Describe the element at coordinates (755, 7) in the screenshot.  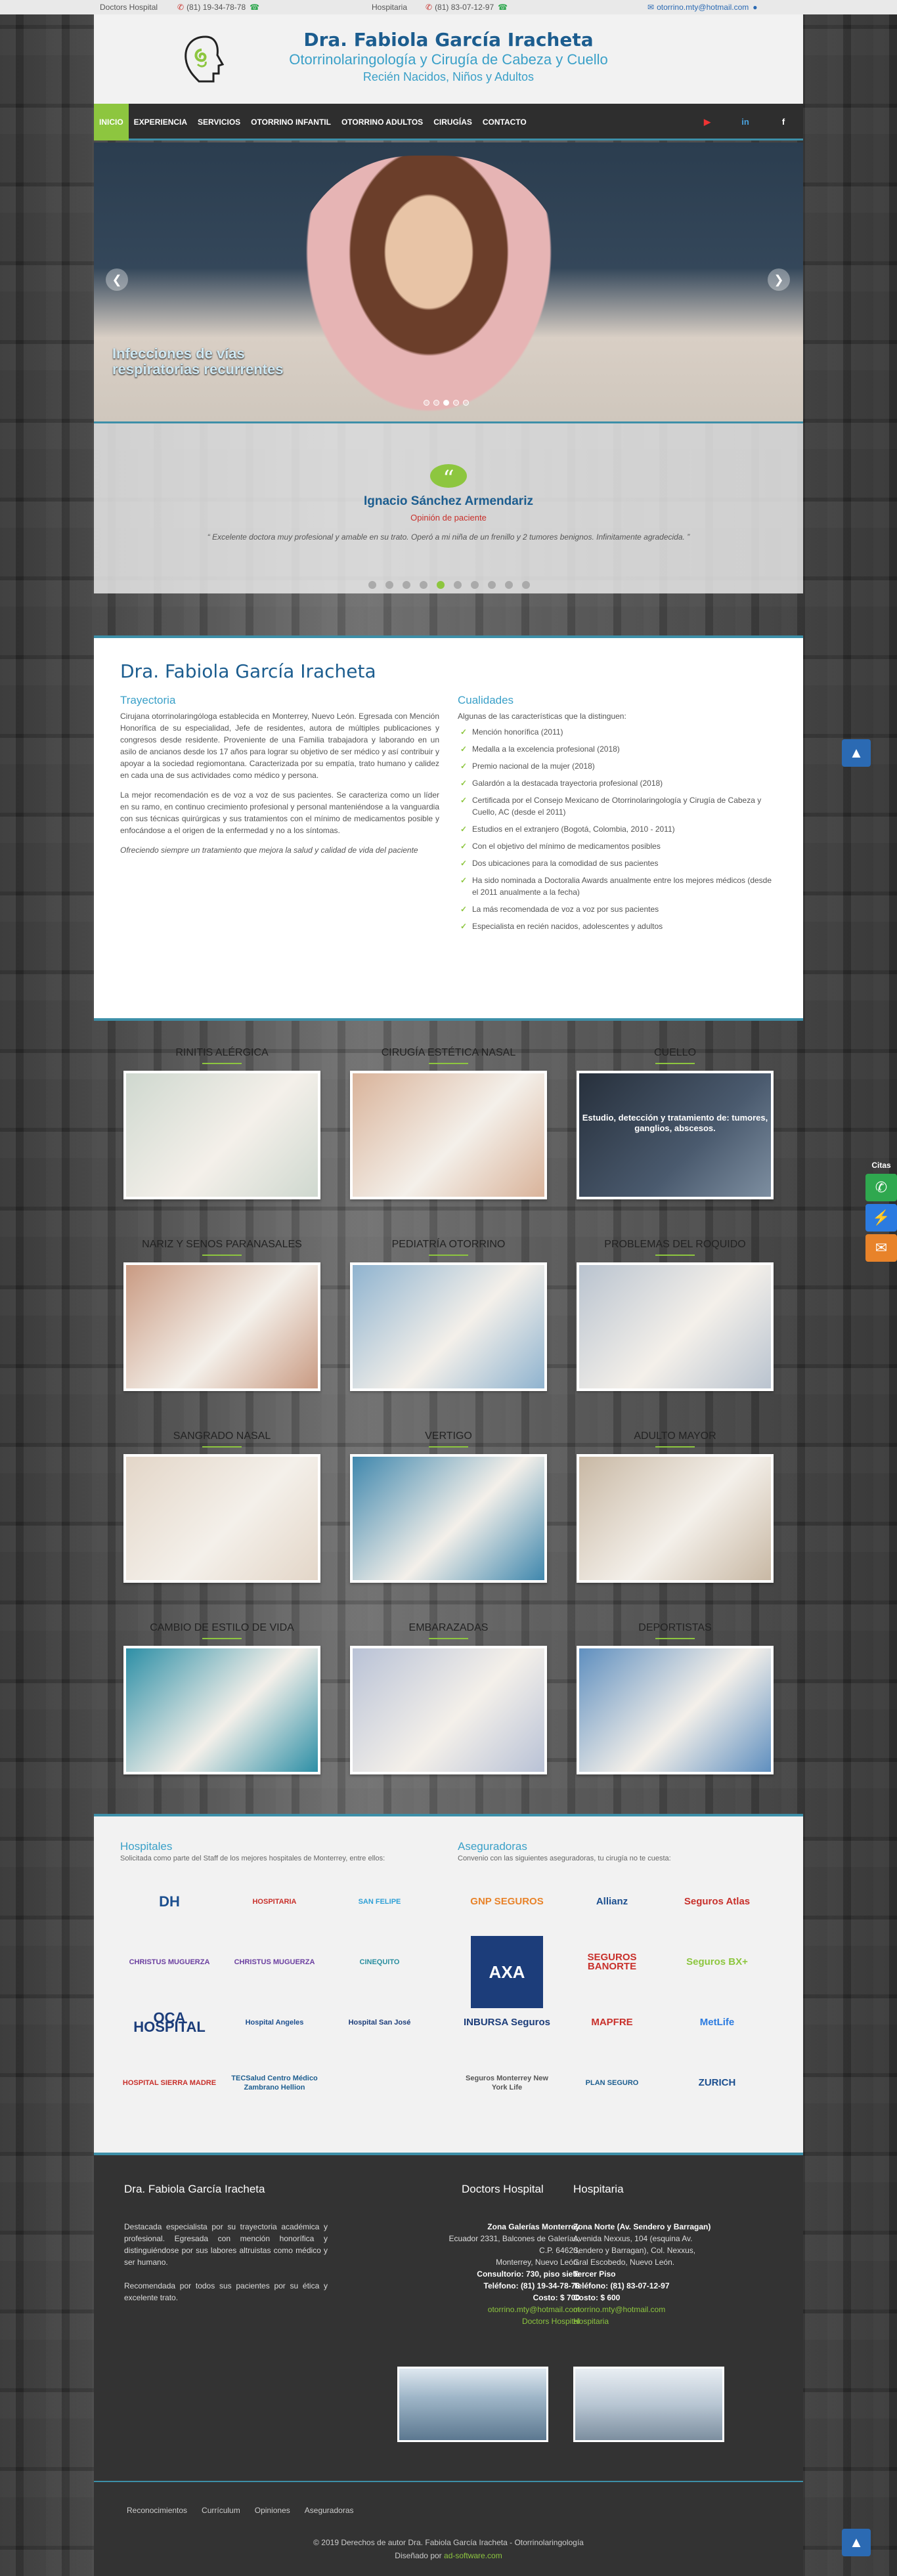
I see `skype-icon: ●` at that location.